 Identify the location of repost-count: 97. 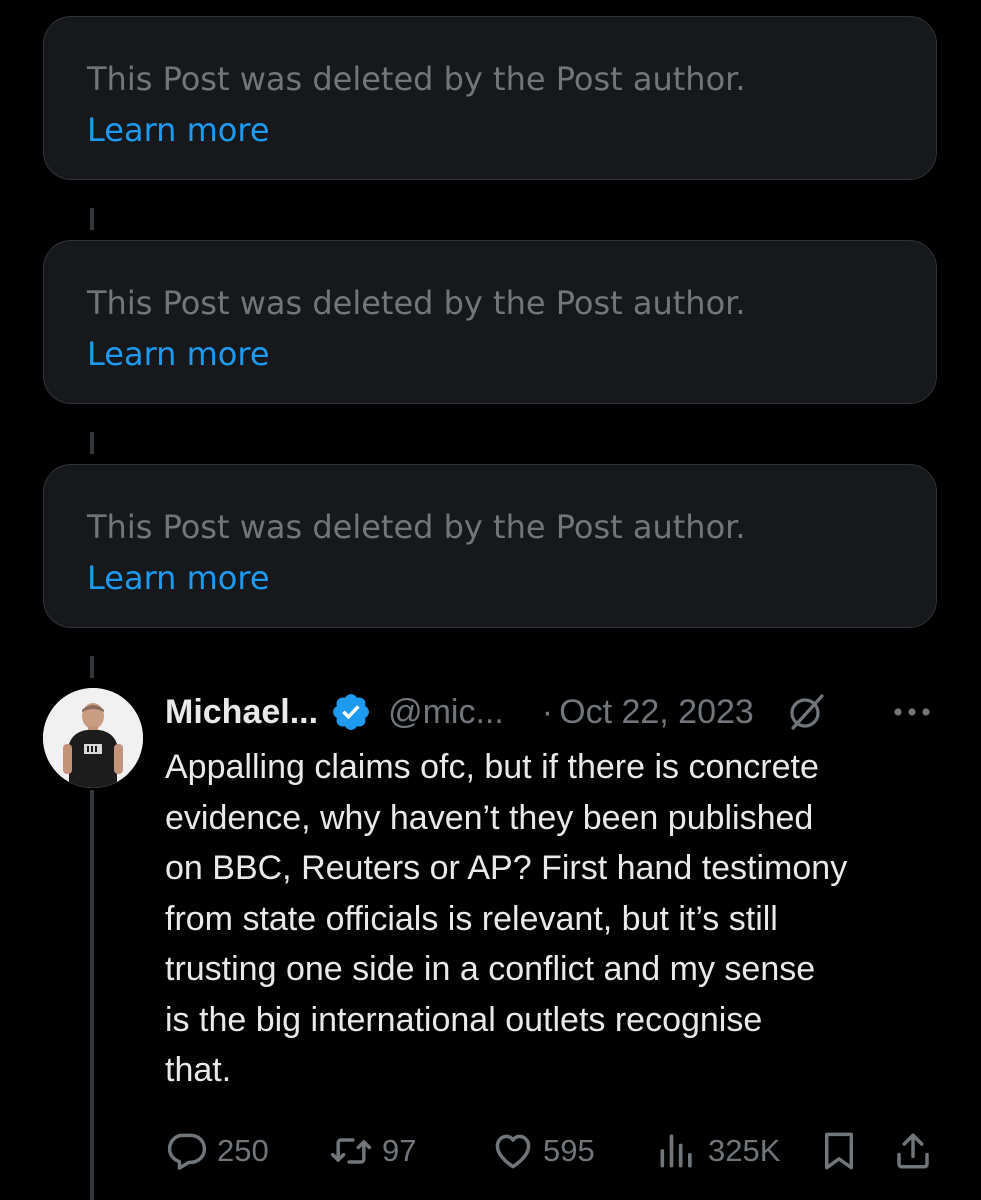
(399, 1150).